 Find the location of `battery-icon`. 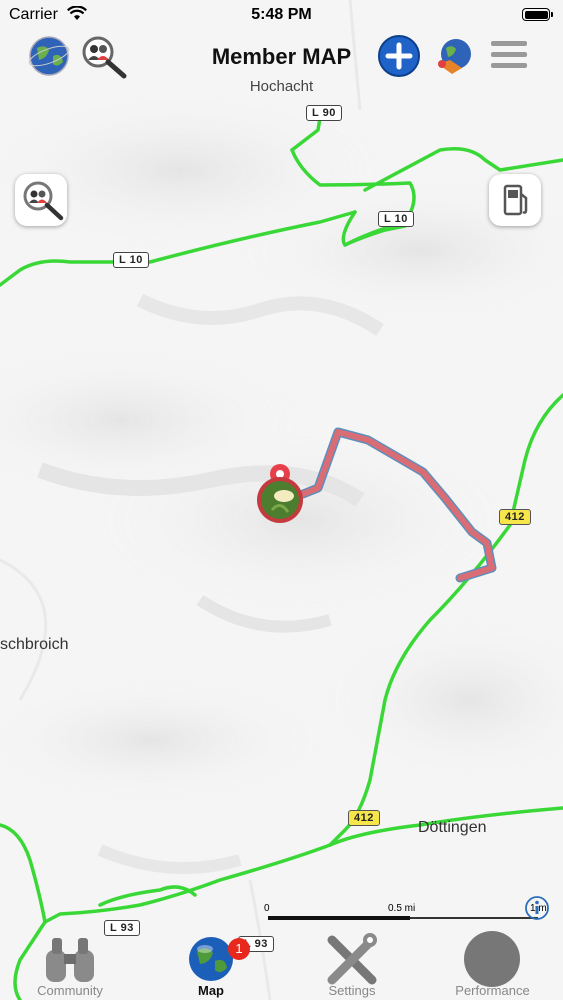

battery-icon is located at coordinates (537, 14).